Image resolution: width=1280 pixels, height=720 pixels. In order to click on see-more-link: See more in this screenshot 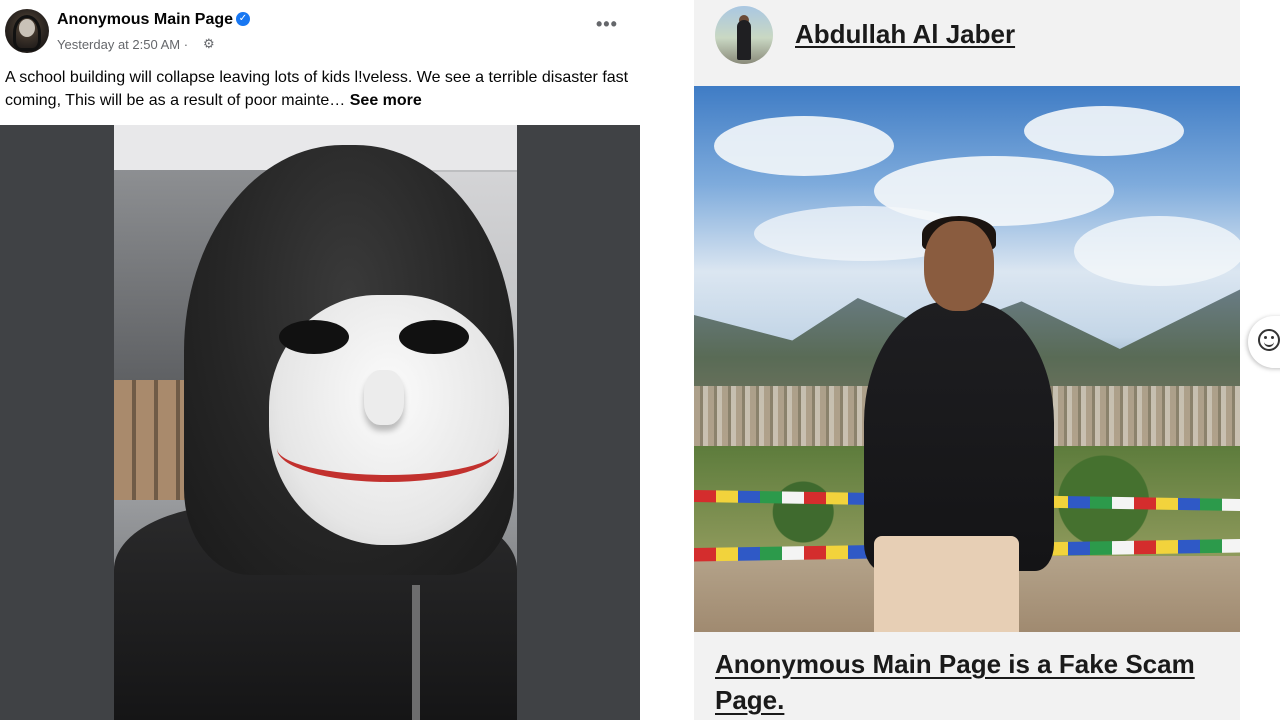, I will do `click(386, 100)`.